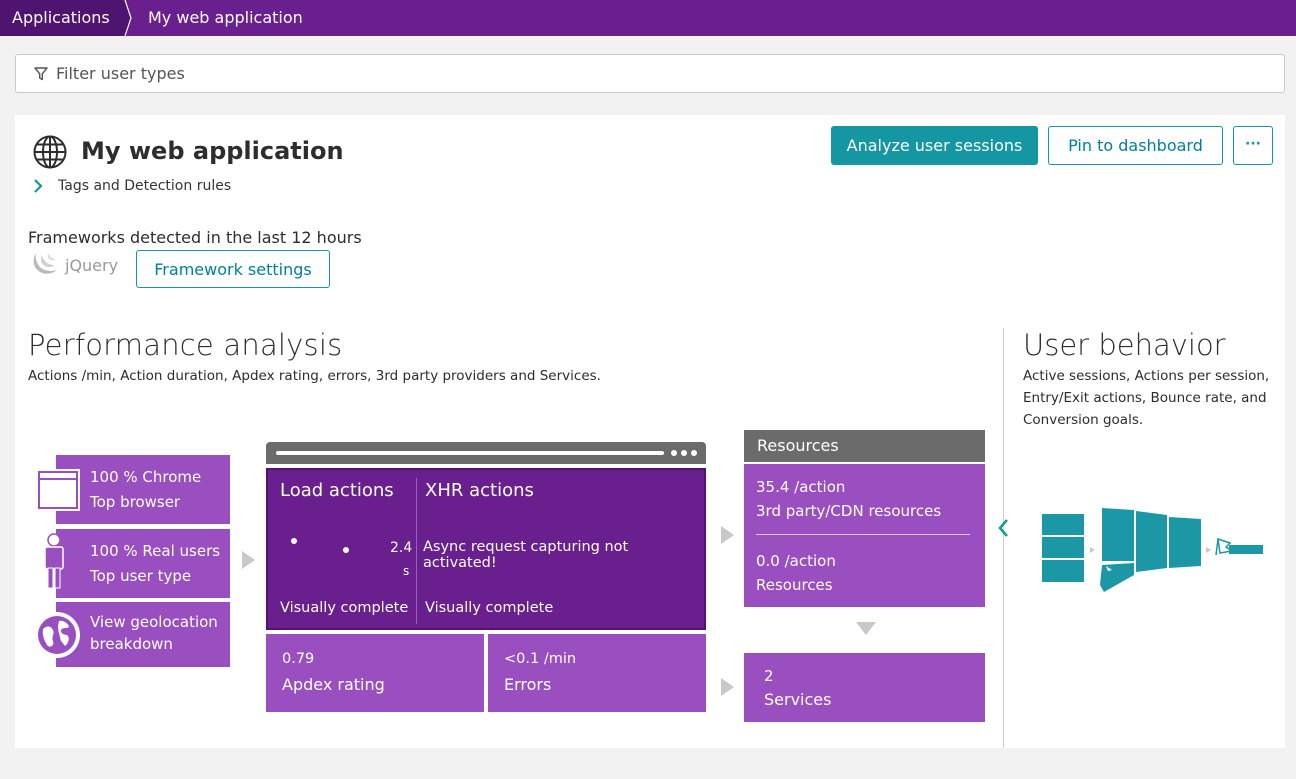 Image resolution: width=1296 pixels, height=779 pixels. What do you see at coordinates (298, 659) in the screenshot?
I see `apdex-value: 0.79` at bounding box center [298, 659].